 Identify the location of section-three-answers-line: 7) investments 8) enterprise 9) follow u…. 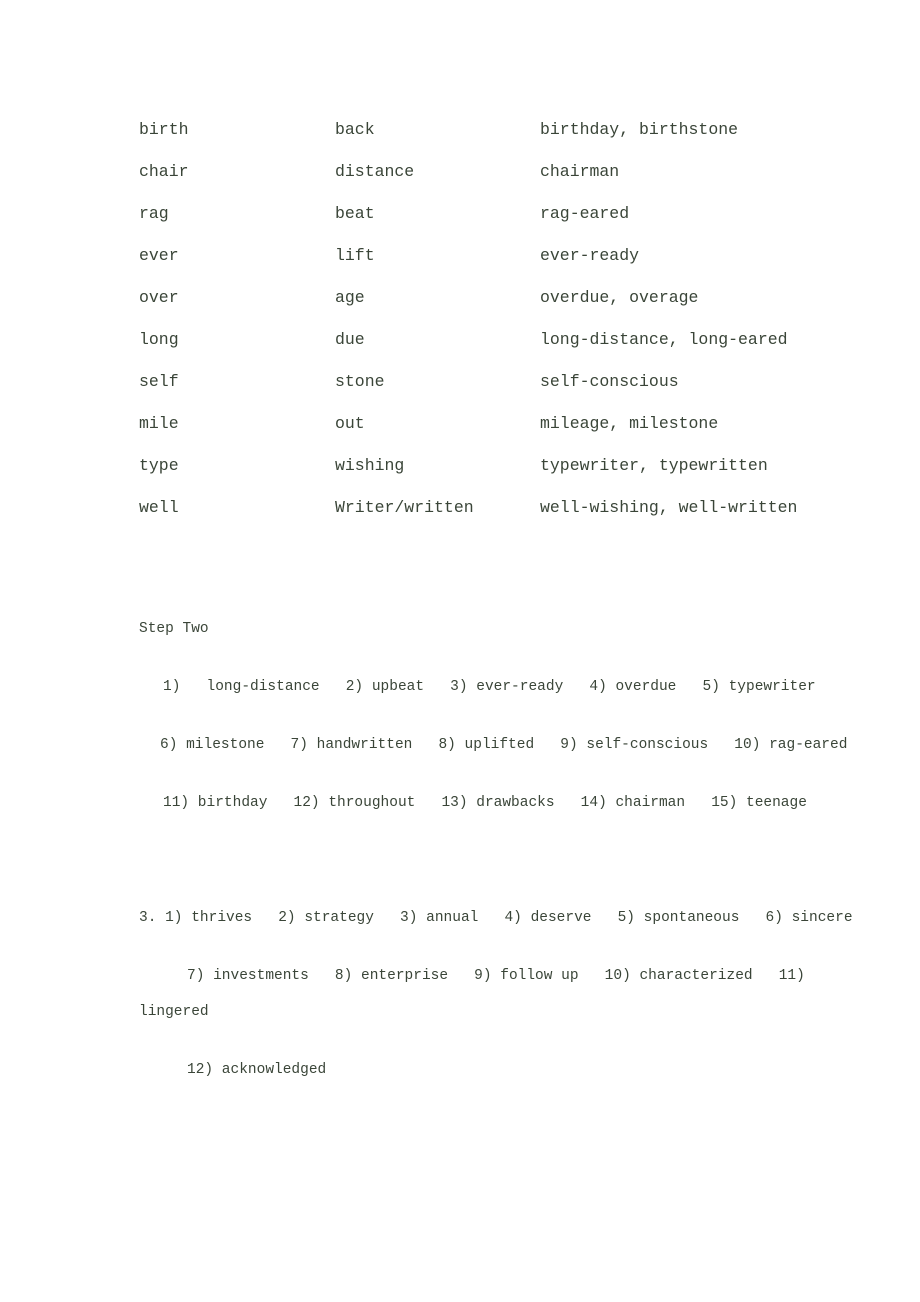
(496, 976).